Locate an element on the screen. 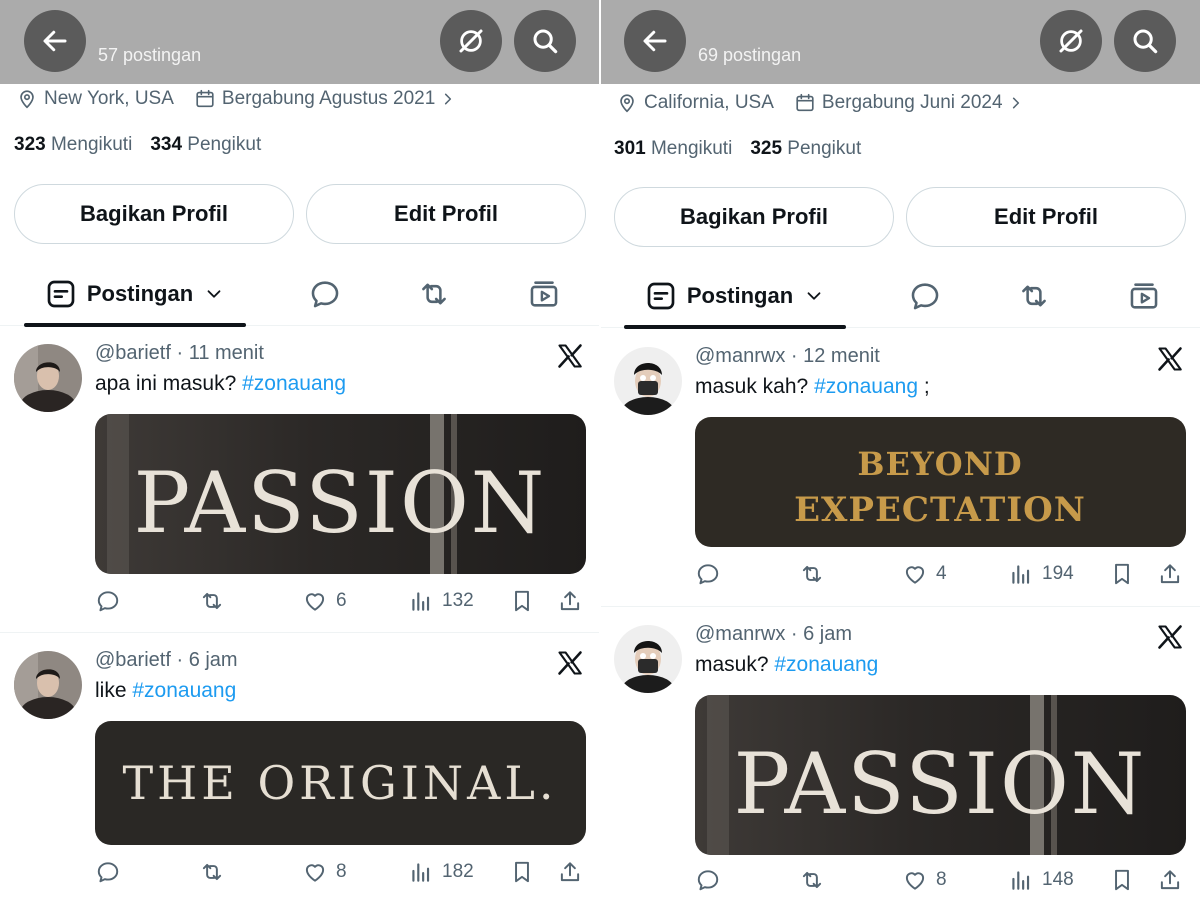  followers-link: 325 Pengikut is located at coordinates (805, 148).